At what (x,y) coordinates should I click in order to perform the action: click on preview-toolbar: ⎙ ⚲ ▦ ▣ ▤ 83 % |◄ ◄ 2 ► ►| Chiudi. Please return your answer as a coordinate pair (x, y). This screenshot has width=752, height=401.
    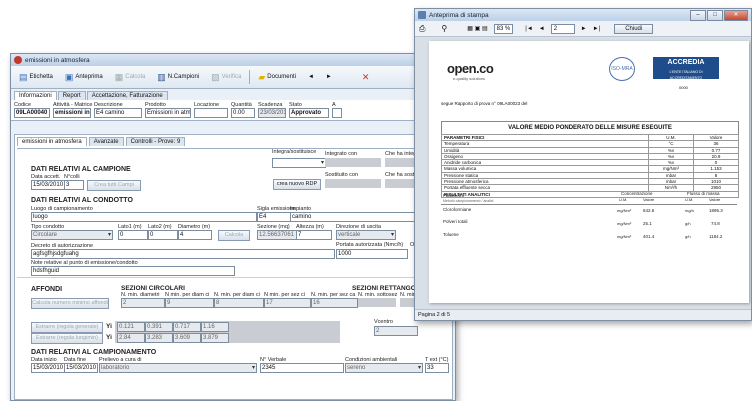
    Looking at the image, I should click on (583, 29).